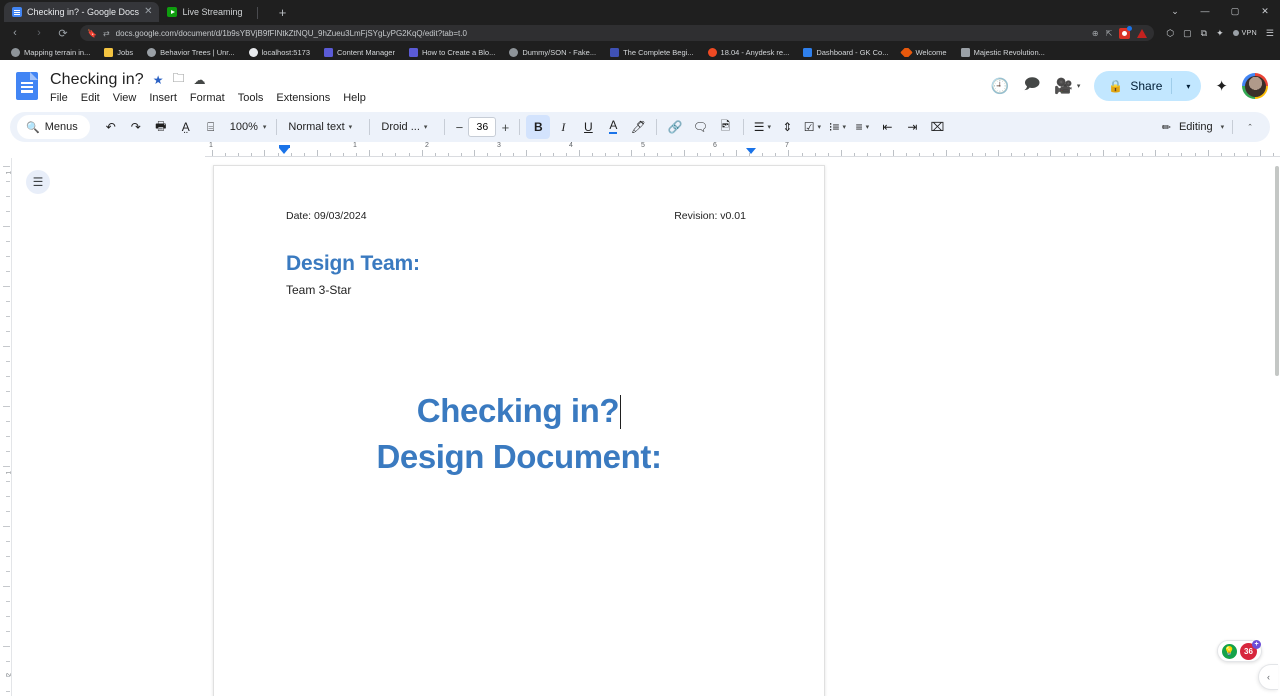 The width and height of the screenshot is (1280, 696). What do you see at coordinates (1235, 11) in the screenshot?
I see `maximize-button: ▢` at bounding box center [1235, 11].